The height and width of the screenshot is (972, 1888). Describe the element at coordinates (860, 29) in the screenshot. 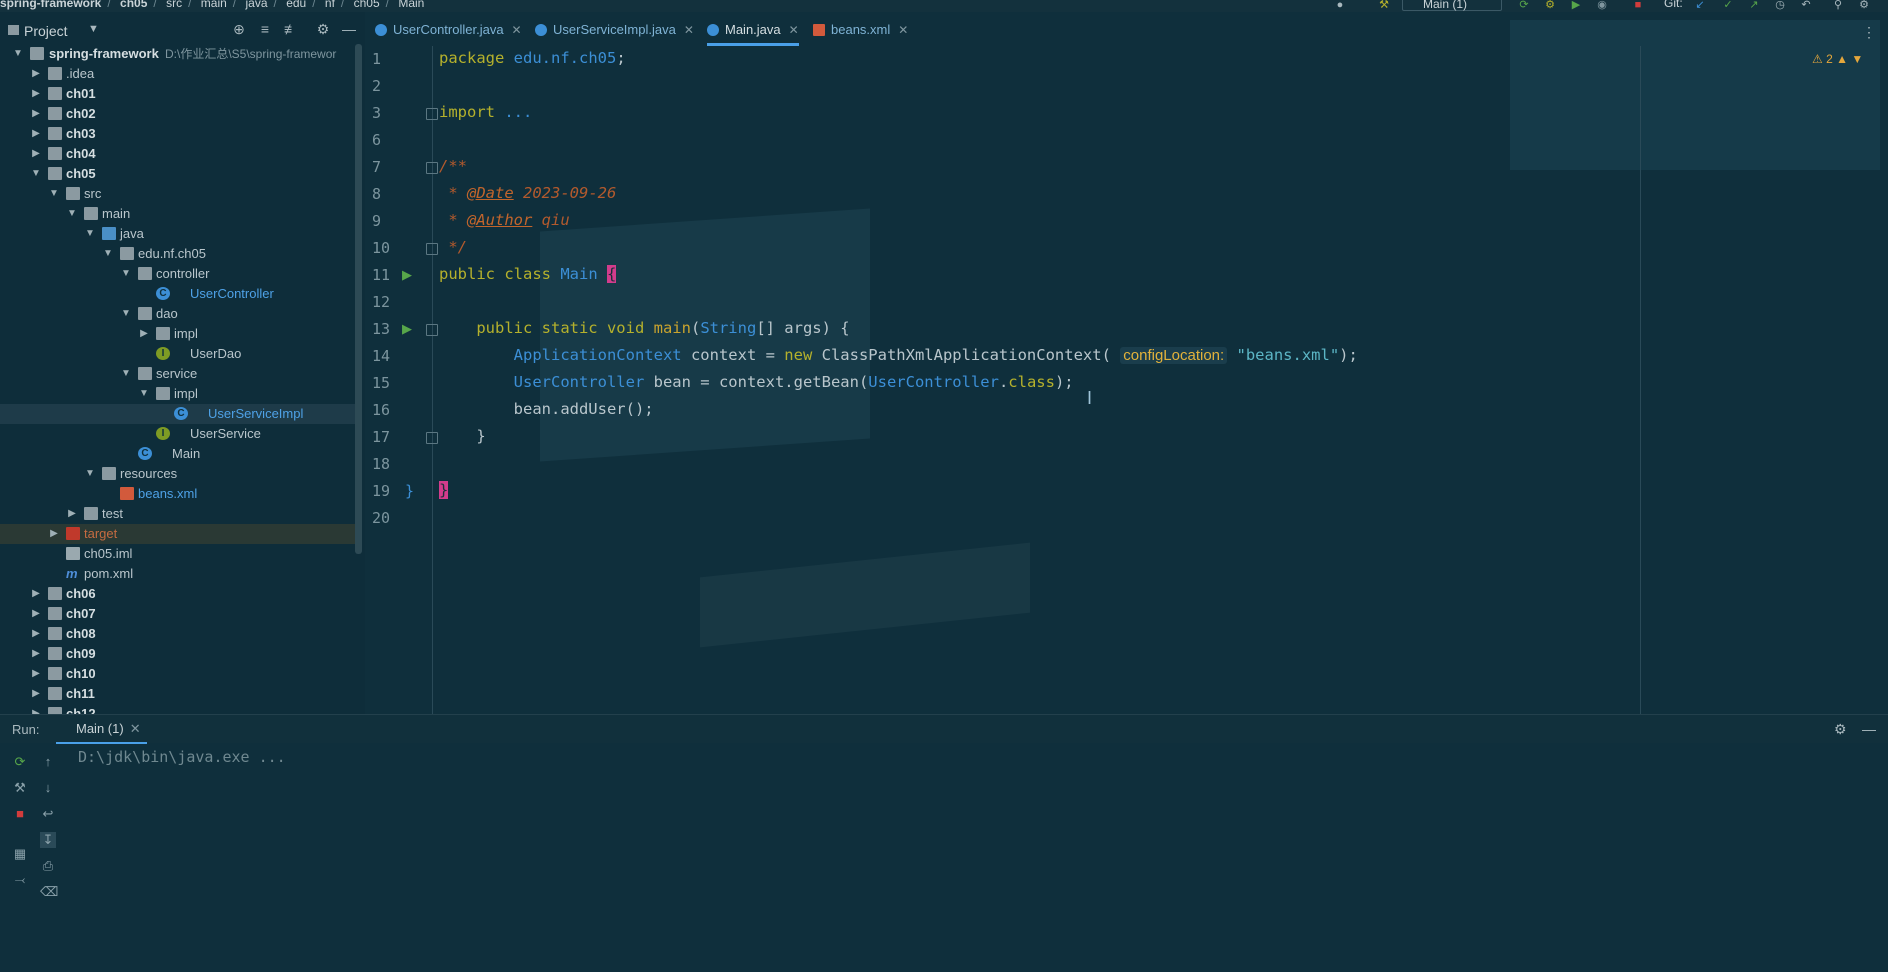

I see `tab-beans-xml: beans.xml ✕` at that location.